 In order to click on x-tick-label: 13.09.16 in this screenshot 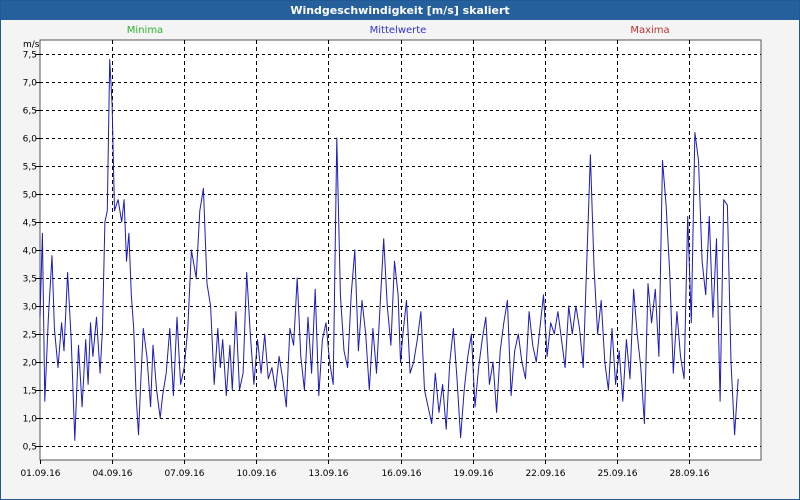, I will do `click(328, 474)`.